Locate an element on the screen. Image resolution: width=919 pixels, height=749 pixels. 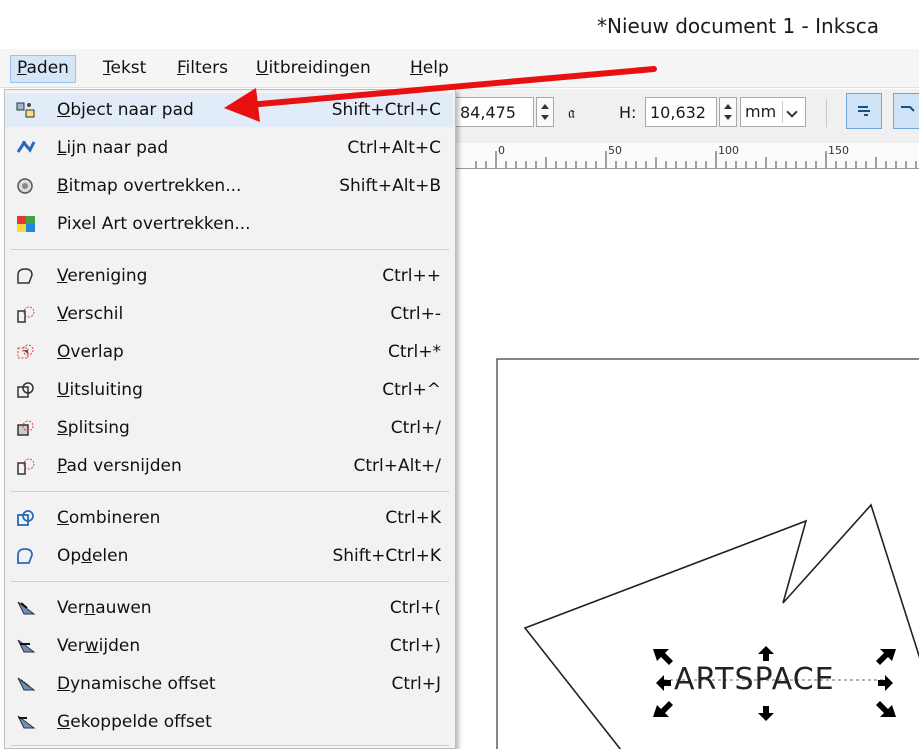
menu-item-shortcut: Ctrl+J is located at coordinates (416, 684).